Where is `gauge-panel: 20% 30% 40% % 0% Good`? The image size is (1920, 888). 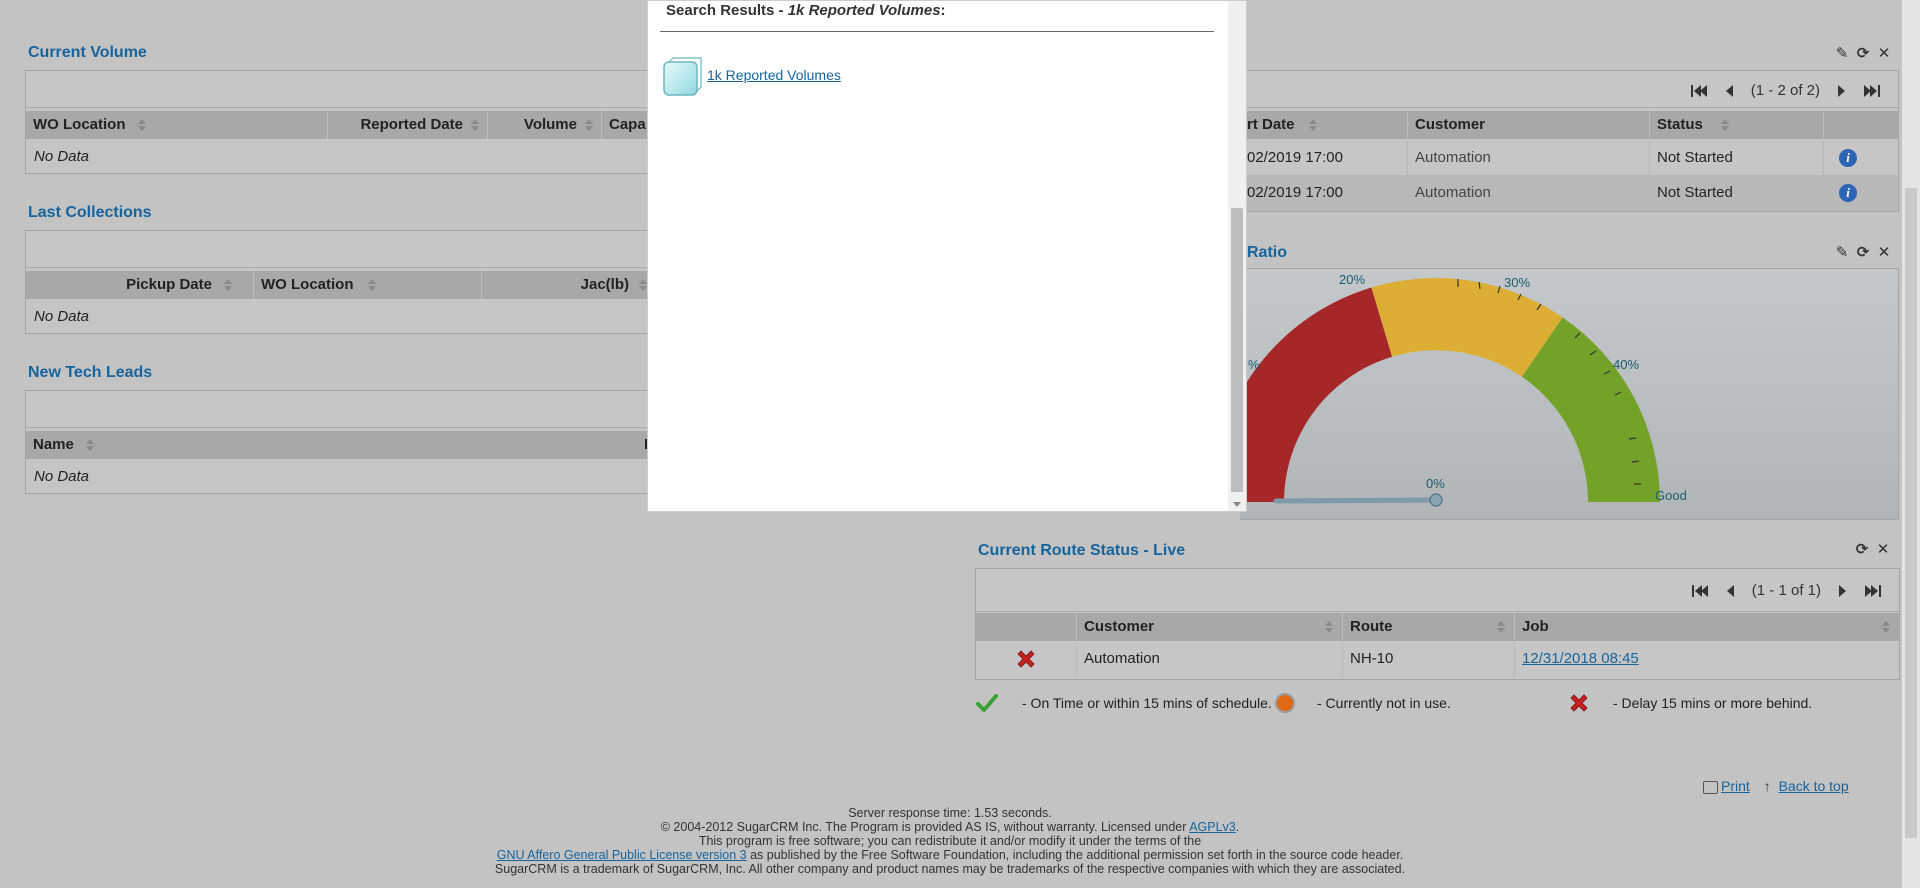
gauge-panel: 20% 30% 40% % 0% Good is located at coordinates (1569, 394).